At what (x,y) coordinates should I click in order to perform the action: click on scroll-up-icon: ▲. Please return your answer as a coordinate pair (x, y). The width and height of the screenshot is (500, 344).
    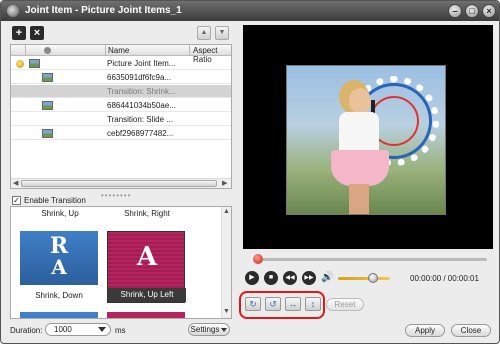
    Looking at the image, I should click on (226, 211).